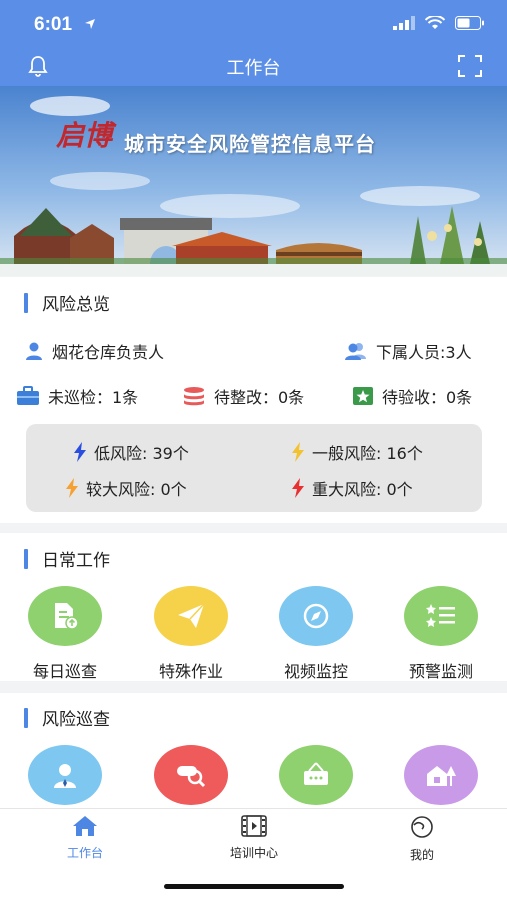 The width and height of the screenshot is (507, 900). I want to click on search-magnifier-icon, so click(191, 777).